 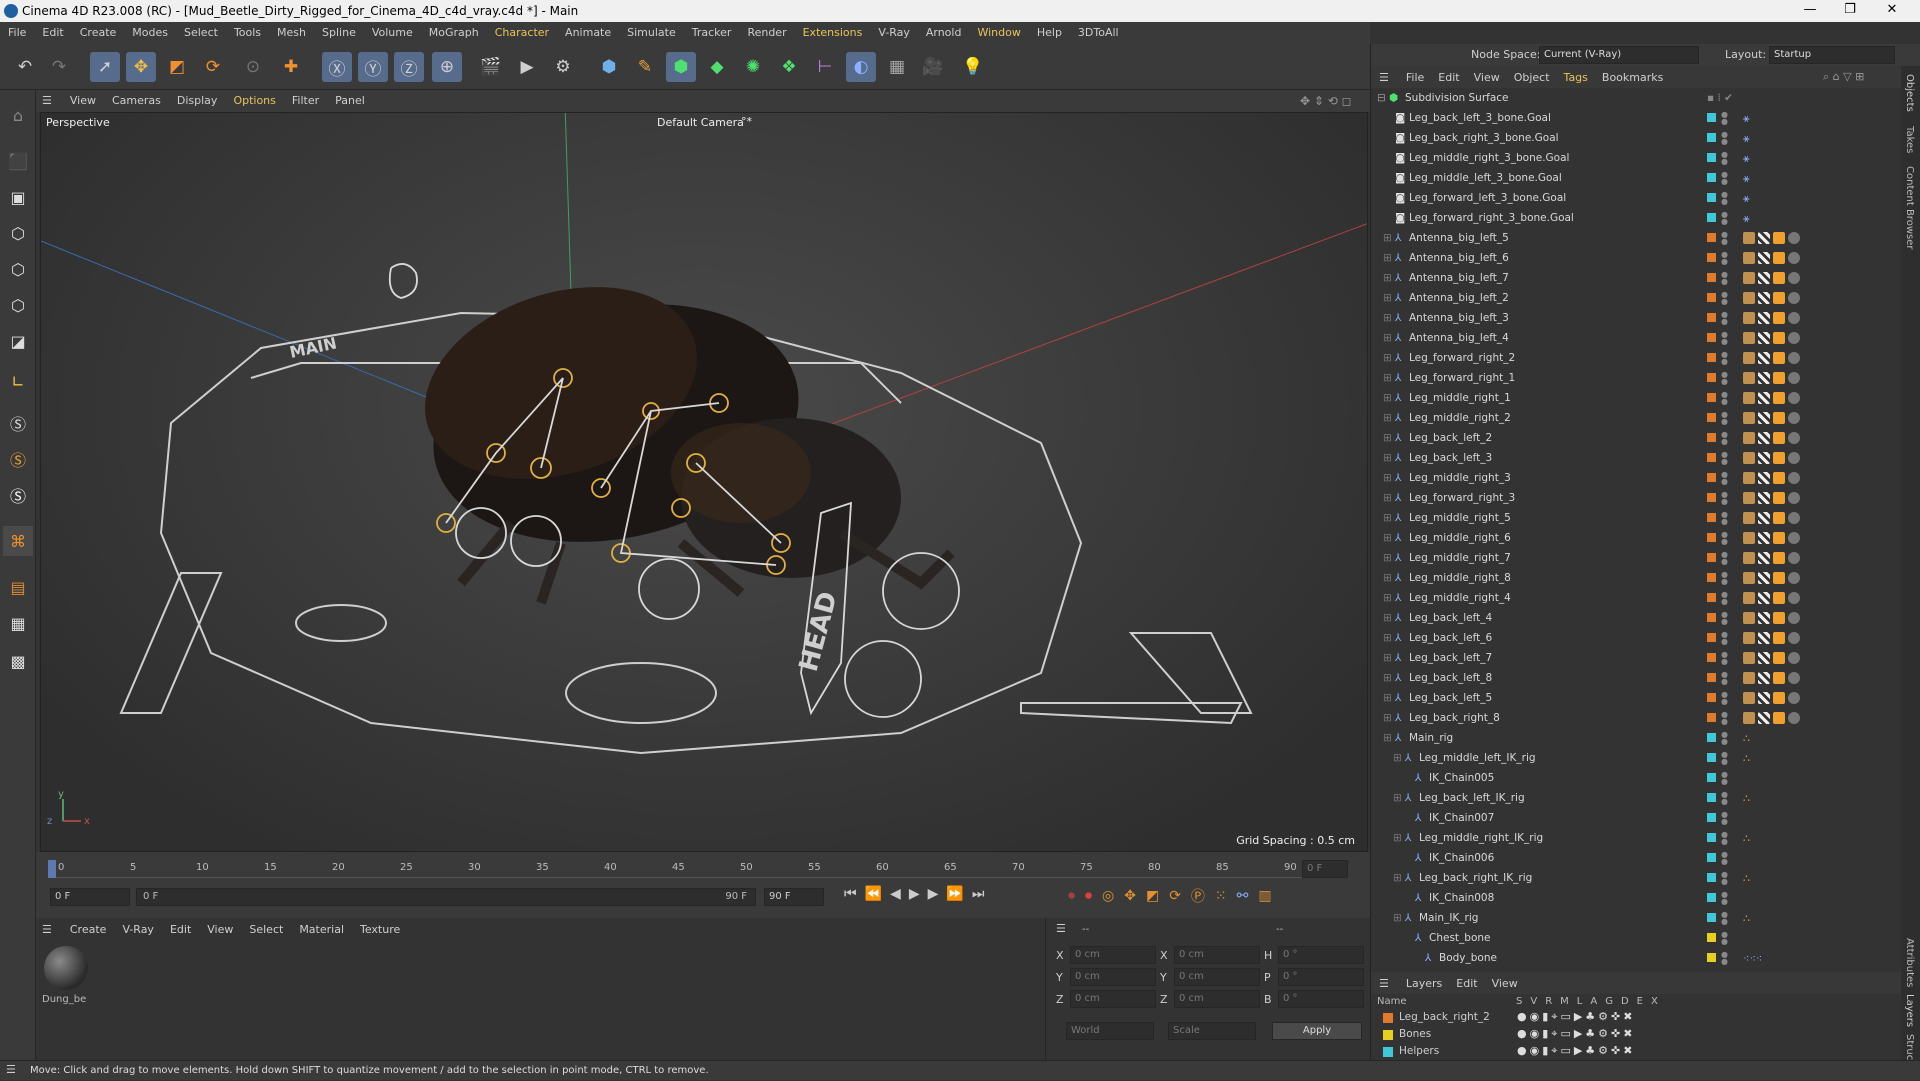 What do you see at coordinates (1746, 159) in the screenshot?
I see `ik-goal-tag-icon: ⚹` at bounding box center [1746, 159].